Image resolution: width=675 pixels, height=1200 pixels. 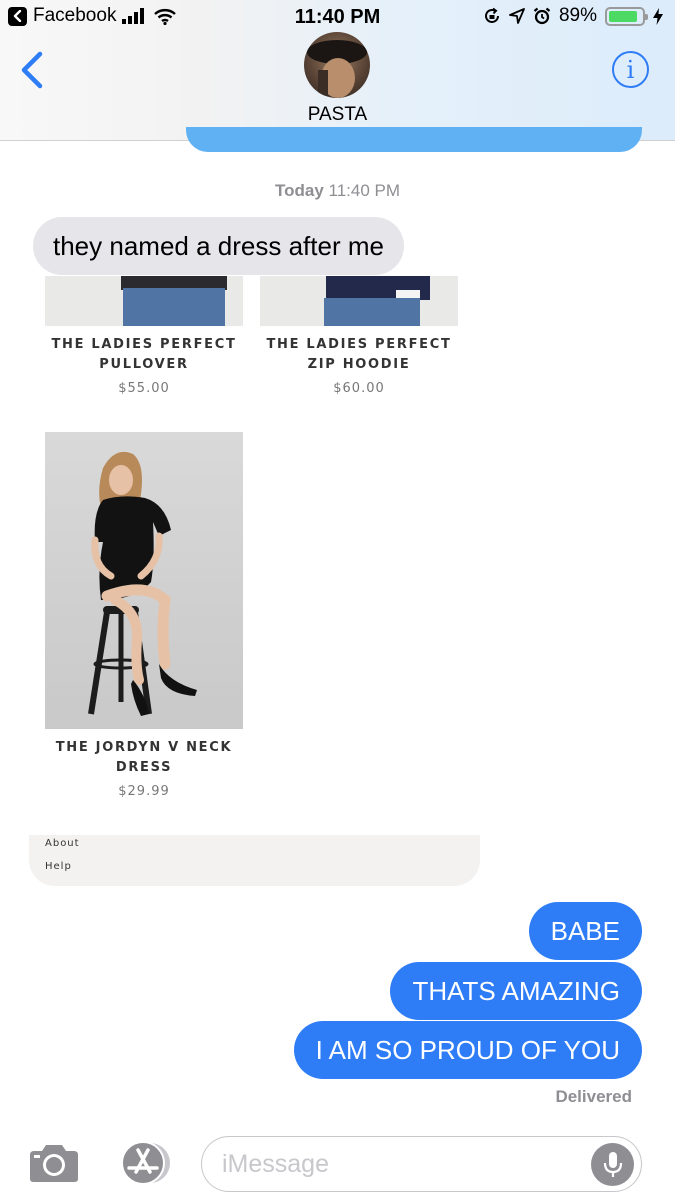 I want to click on timestamp-time: 11:40 PM, so click(x=364, y=190).